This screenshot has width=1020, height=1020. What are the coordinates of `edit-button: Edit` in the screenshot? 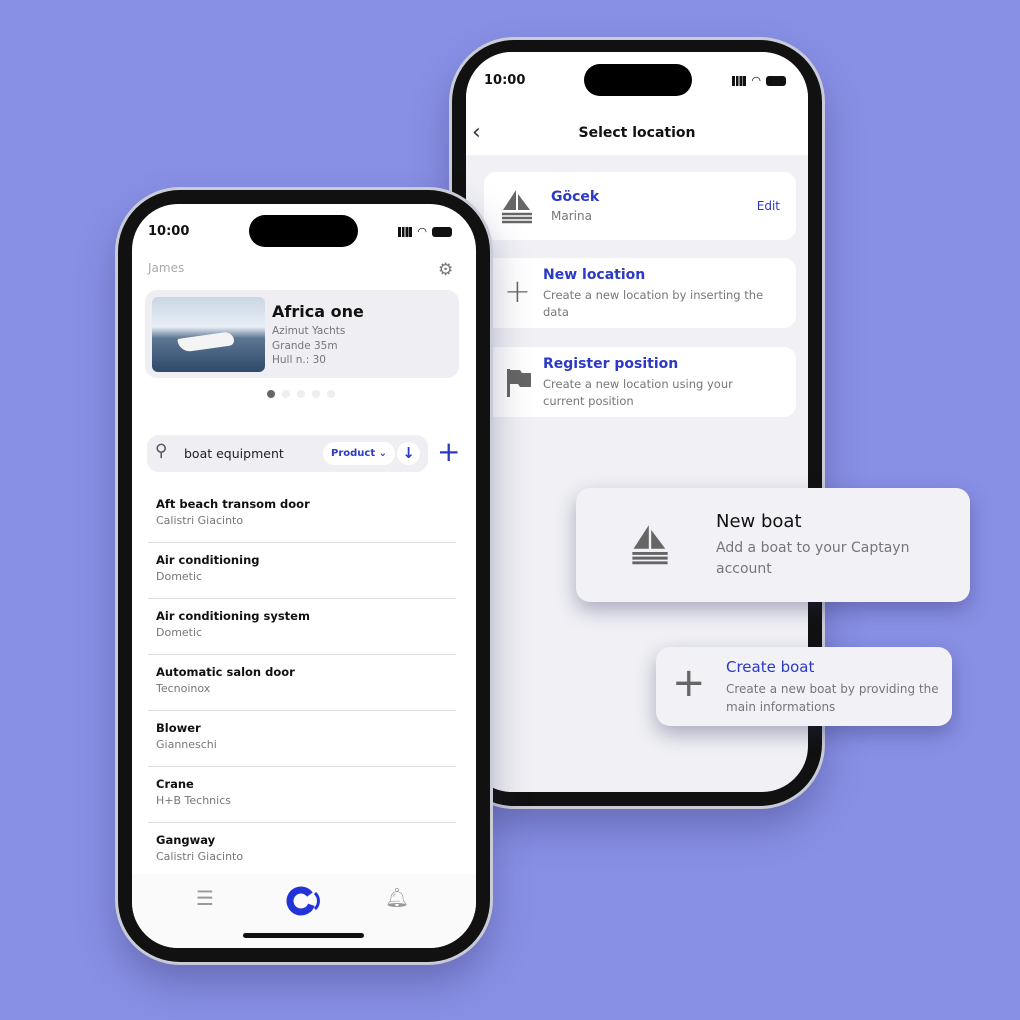 It's located at (768, 206).